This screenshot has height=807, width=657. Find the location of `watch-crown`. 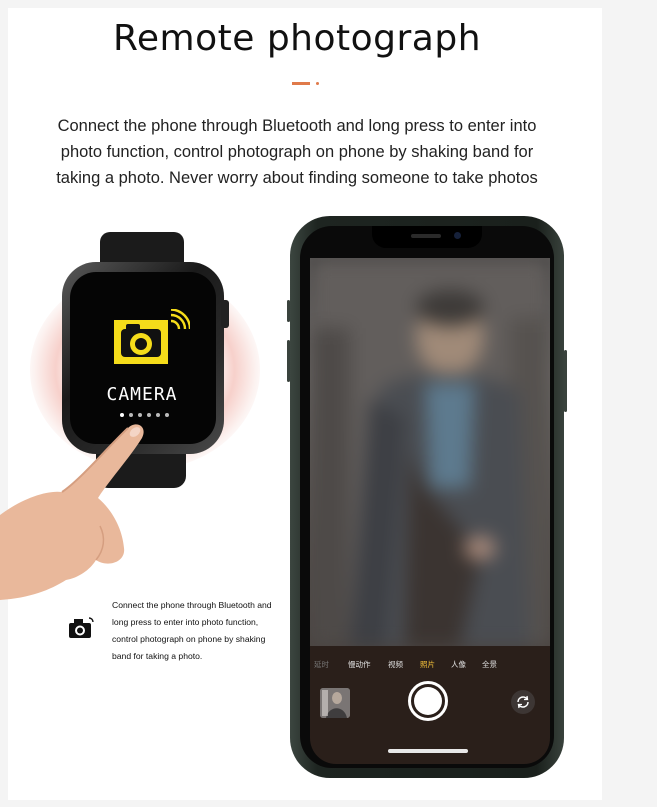

watch-crown is located at coordinates (225, 314).